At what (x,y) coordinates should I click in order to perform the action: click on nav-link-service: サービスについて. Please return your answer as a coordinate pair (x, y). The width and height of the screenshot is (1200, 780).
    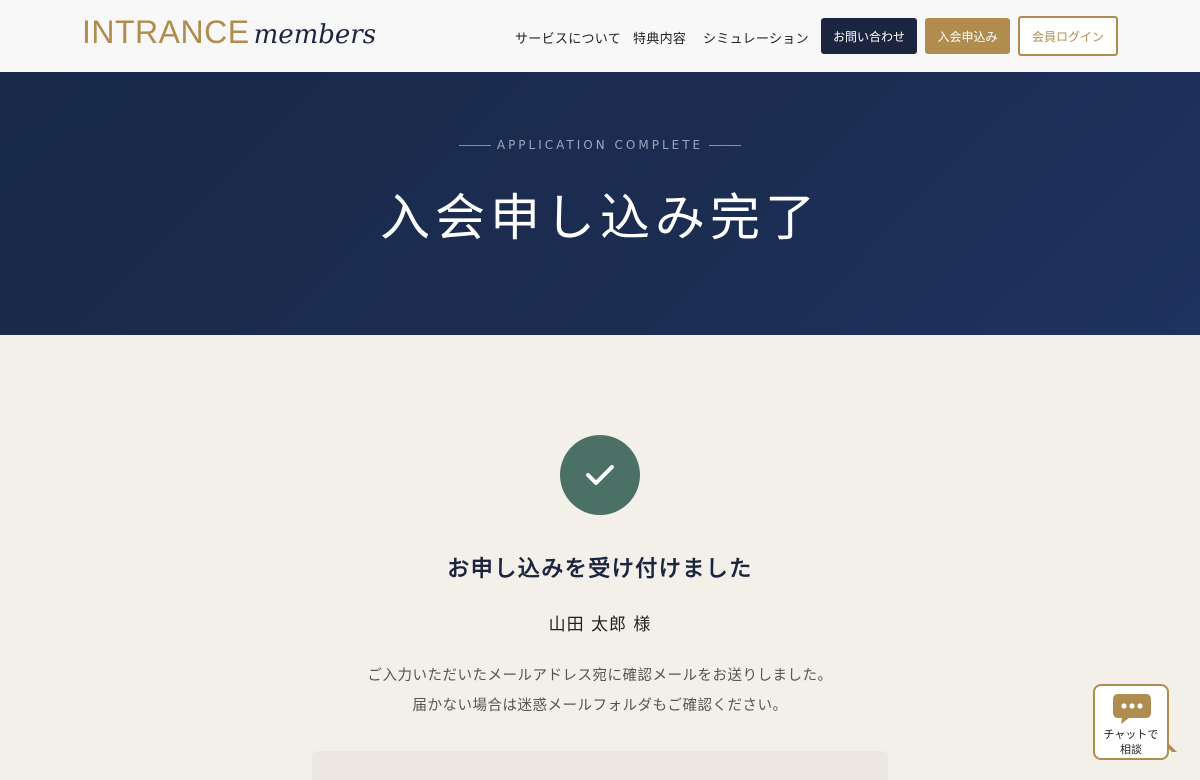
    Looking at the image, I should click on (568, 37).